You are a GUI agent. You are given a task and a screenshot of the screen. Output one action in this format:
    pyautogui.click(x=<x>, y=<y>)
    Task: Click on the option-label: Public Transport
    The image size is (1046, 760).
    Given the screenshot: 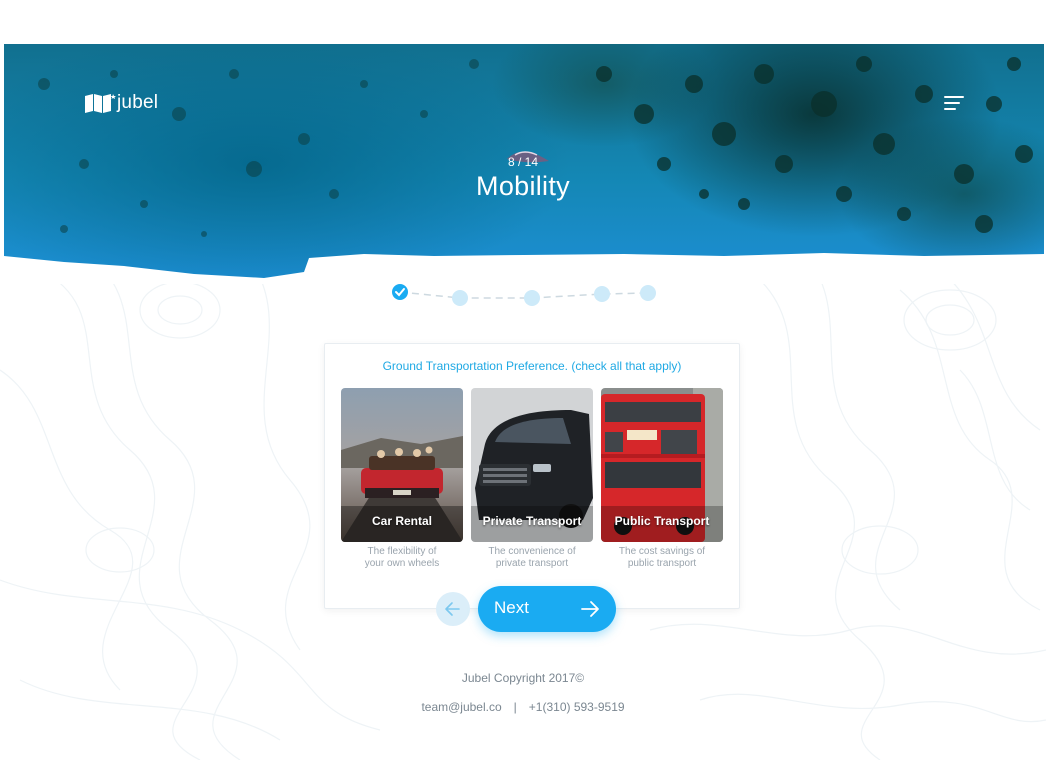 What is the action you would take?
    pyautogui.click(x=662, y=521)
    